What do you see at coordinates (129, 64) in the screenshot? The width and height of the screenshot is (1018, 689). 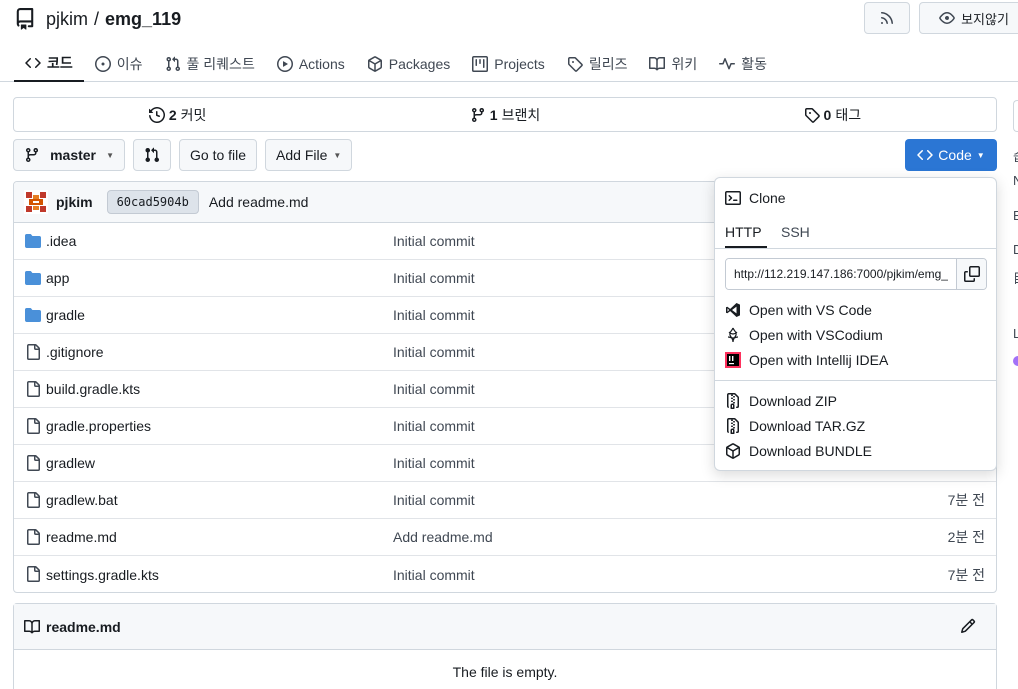 I see `tab-label: 이슈` at bounding box center [129, 64].